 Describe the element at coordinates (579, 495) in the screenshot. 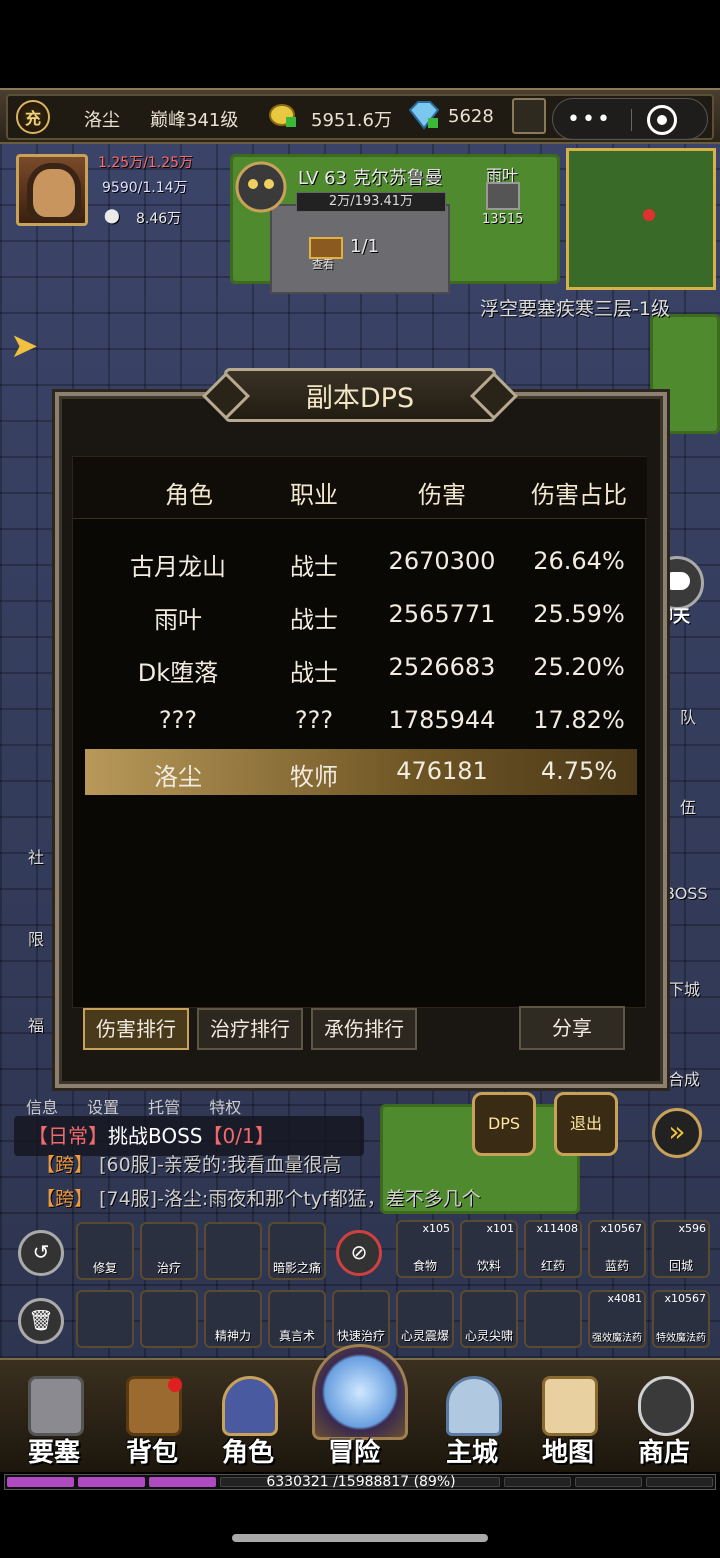

I see `header-damage-share: 伤害占比` at that location.